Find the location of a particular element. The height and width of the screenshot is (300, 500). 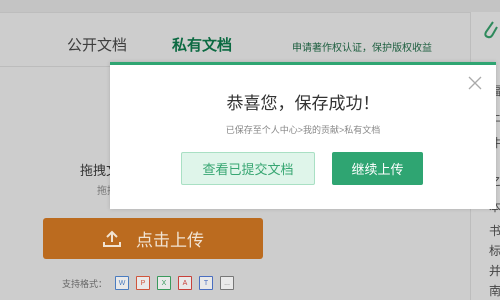

continue-upload-button: 继续上传 is located at coordinates (377, 168).